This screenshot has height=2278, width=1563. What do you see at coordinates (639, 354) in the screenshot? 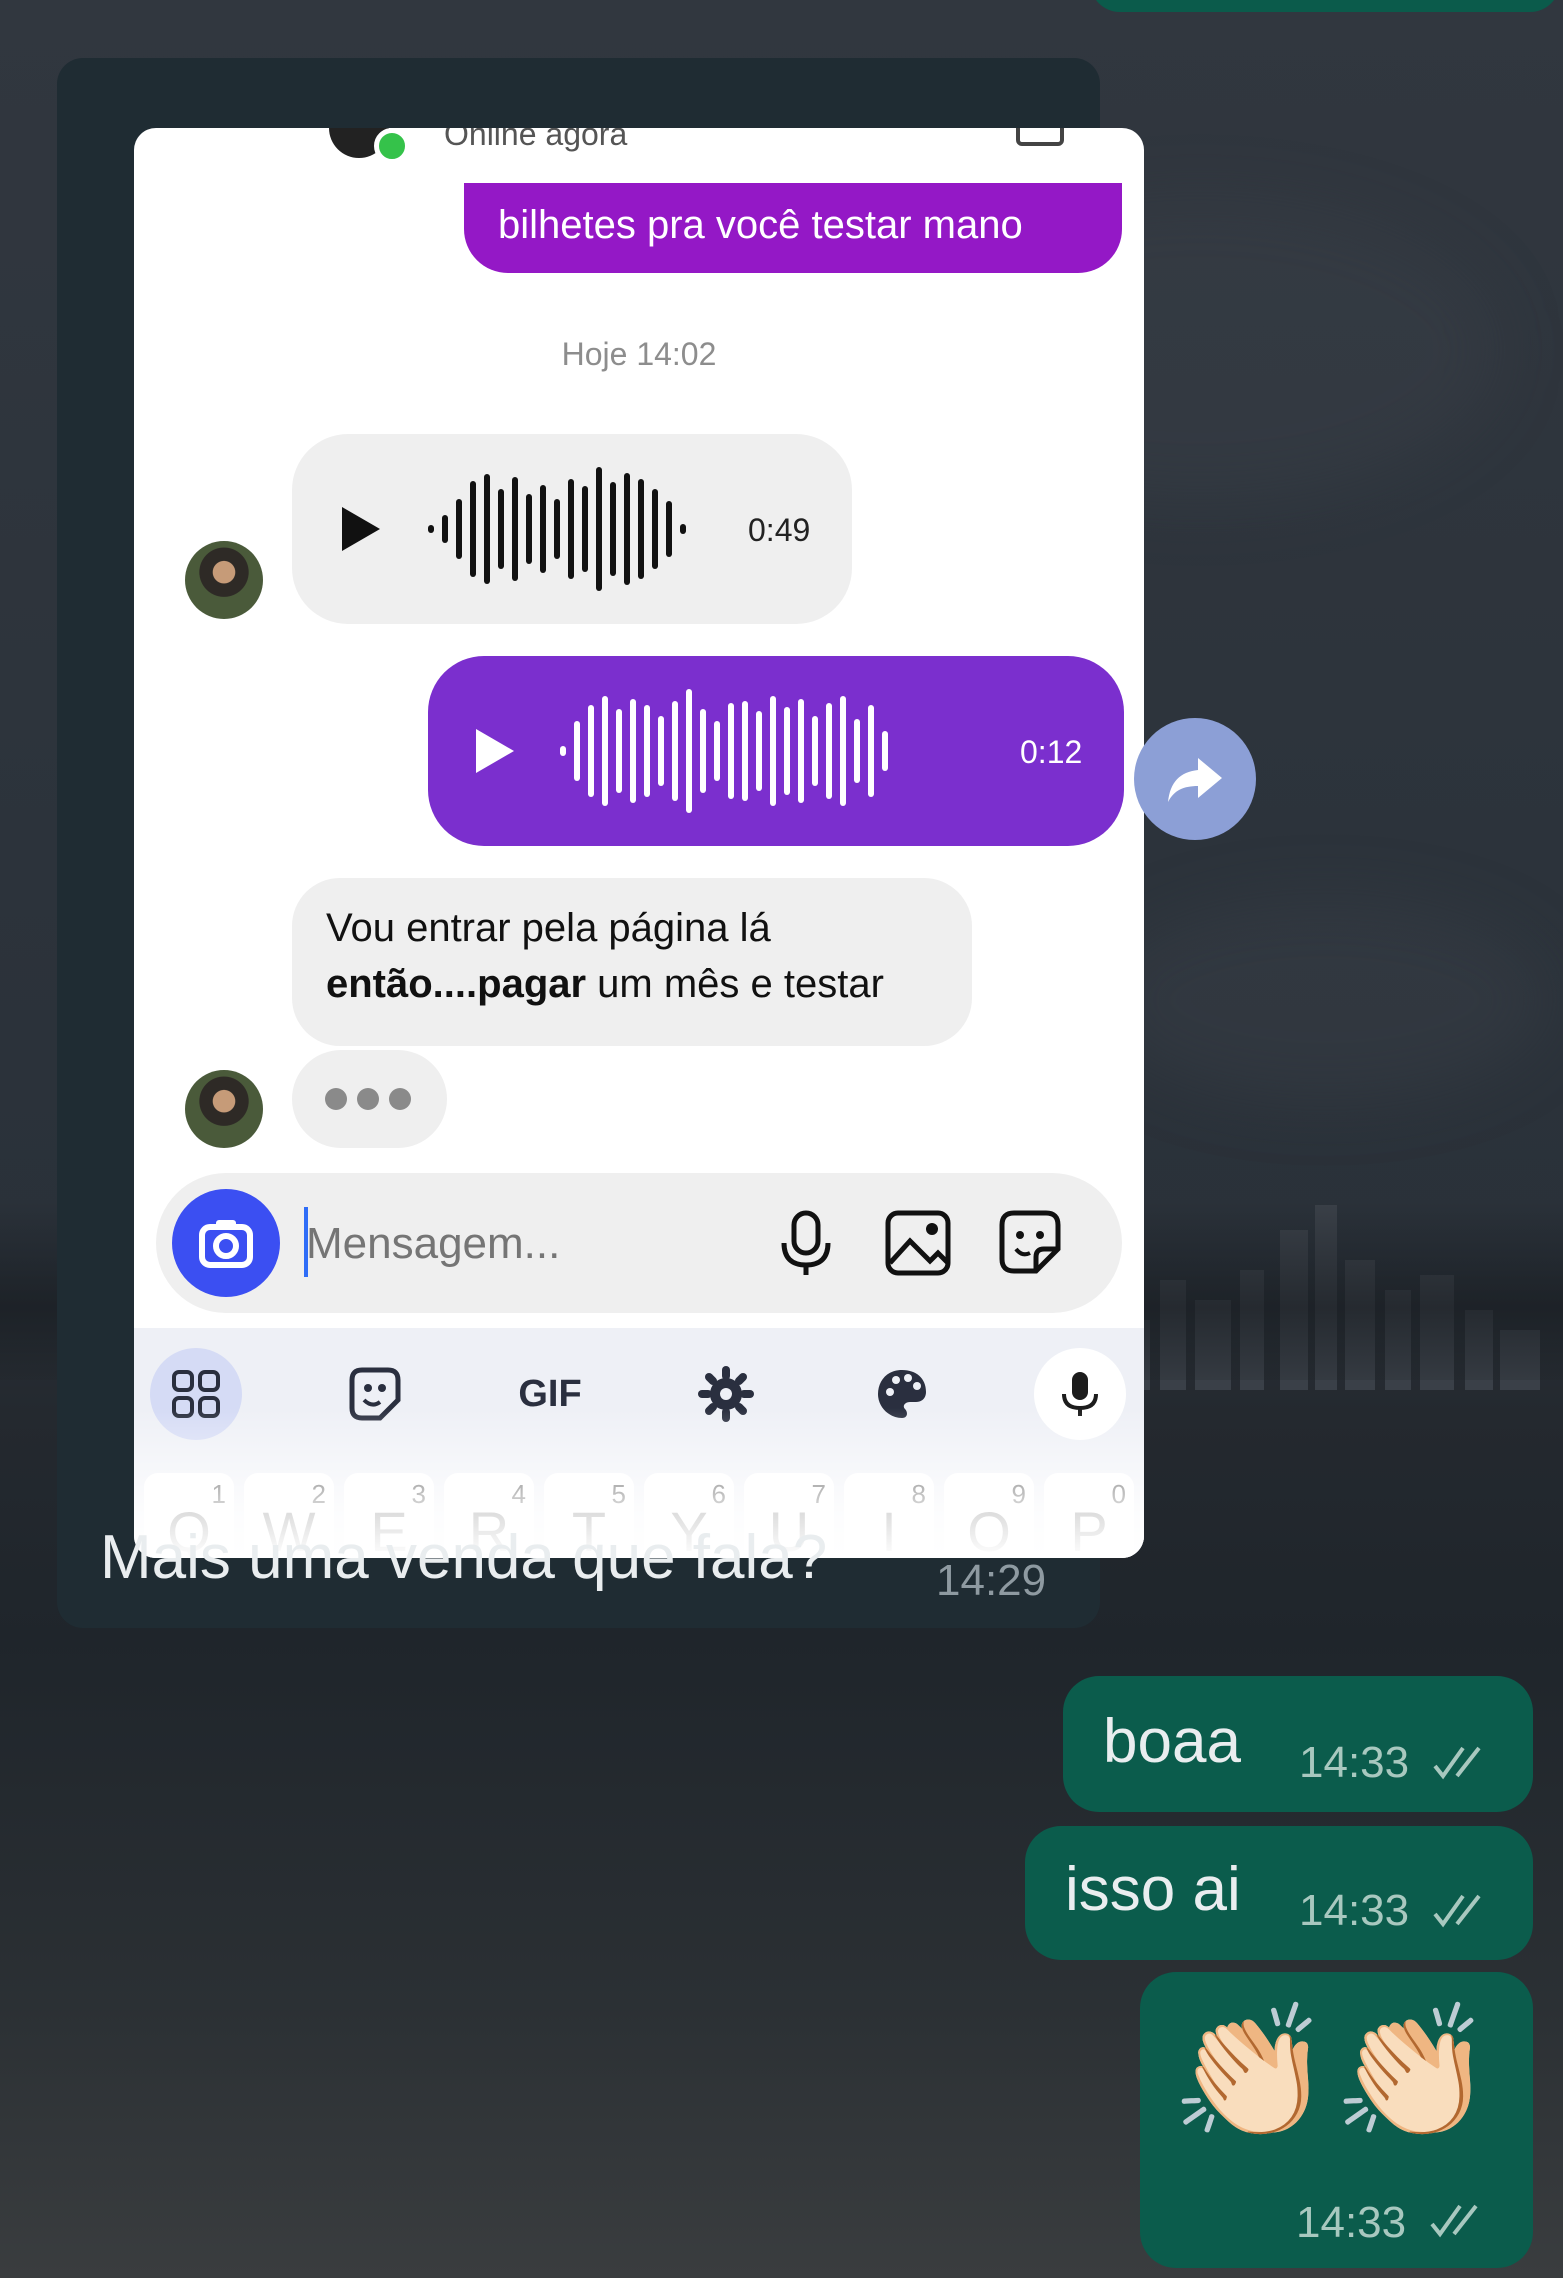
I see `date-separator: Hoje 14:02` at bounding box center [639, 354].